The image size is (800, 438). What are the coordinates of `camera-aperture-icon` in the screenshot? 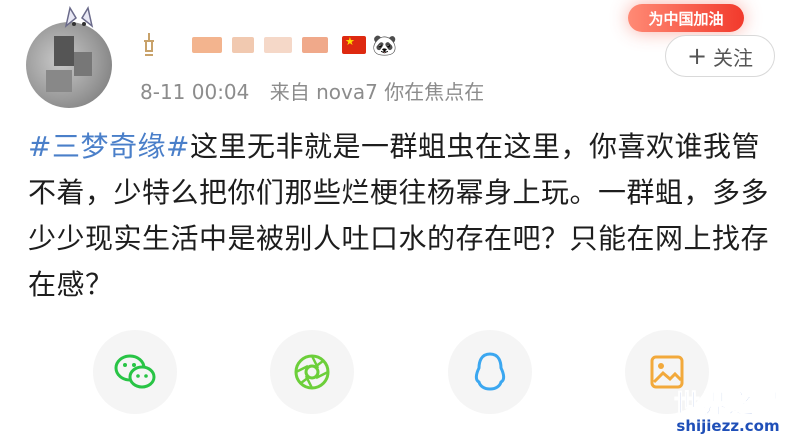 It's located at (312, 372).